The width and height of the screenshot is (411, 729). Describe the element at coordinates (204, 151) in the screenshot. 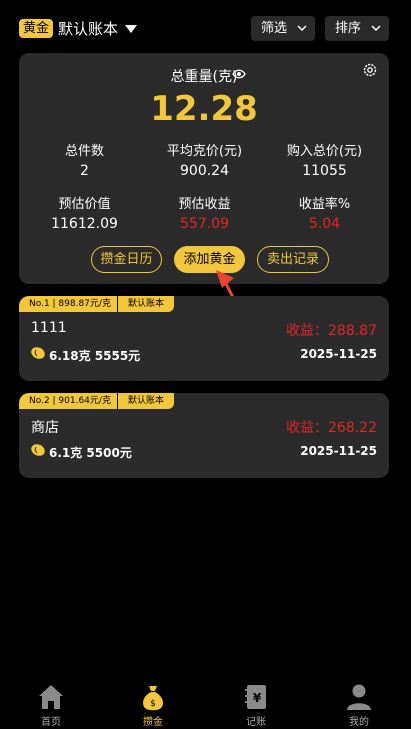

I see `stat-label-avg-price: 平均克价(元)` at that location.